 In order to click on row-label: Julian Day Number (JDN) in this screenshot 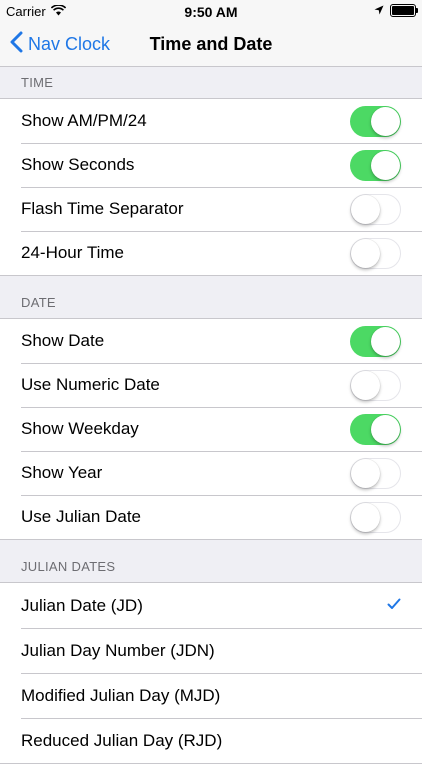, I will do `click(118, 650)`.